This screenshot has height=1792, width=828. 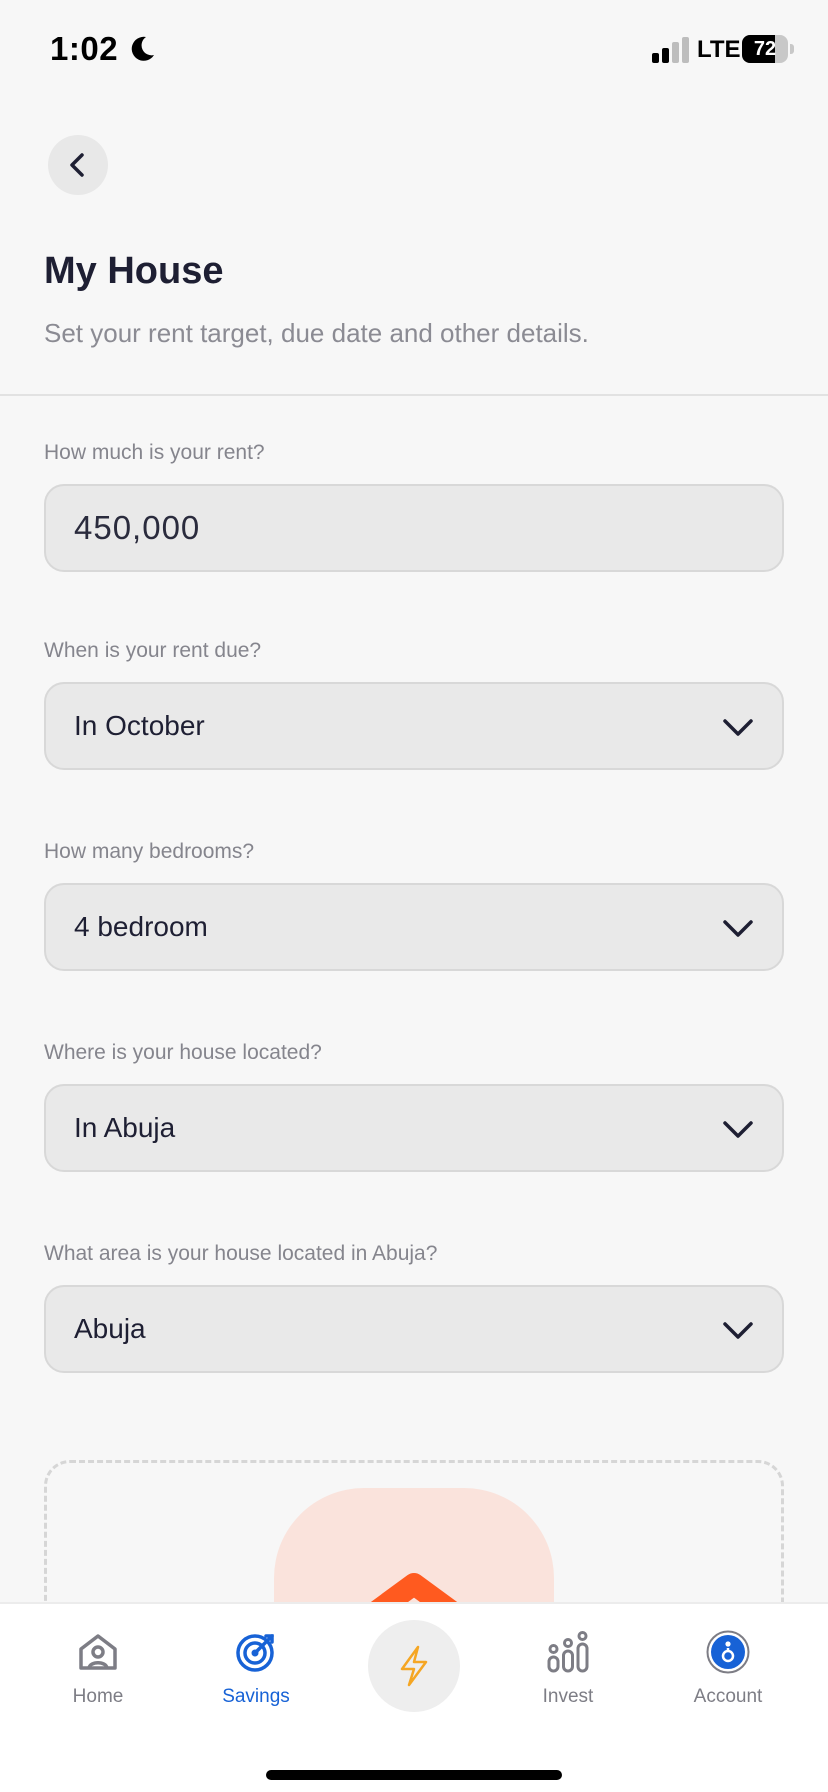 What do you see at coordinates (149, 851) in the screenshot?
I see `bedrooms-label: How many bedrooms?` at bounding box center [149, 851].